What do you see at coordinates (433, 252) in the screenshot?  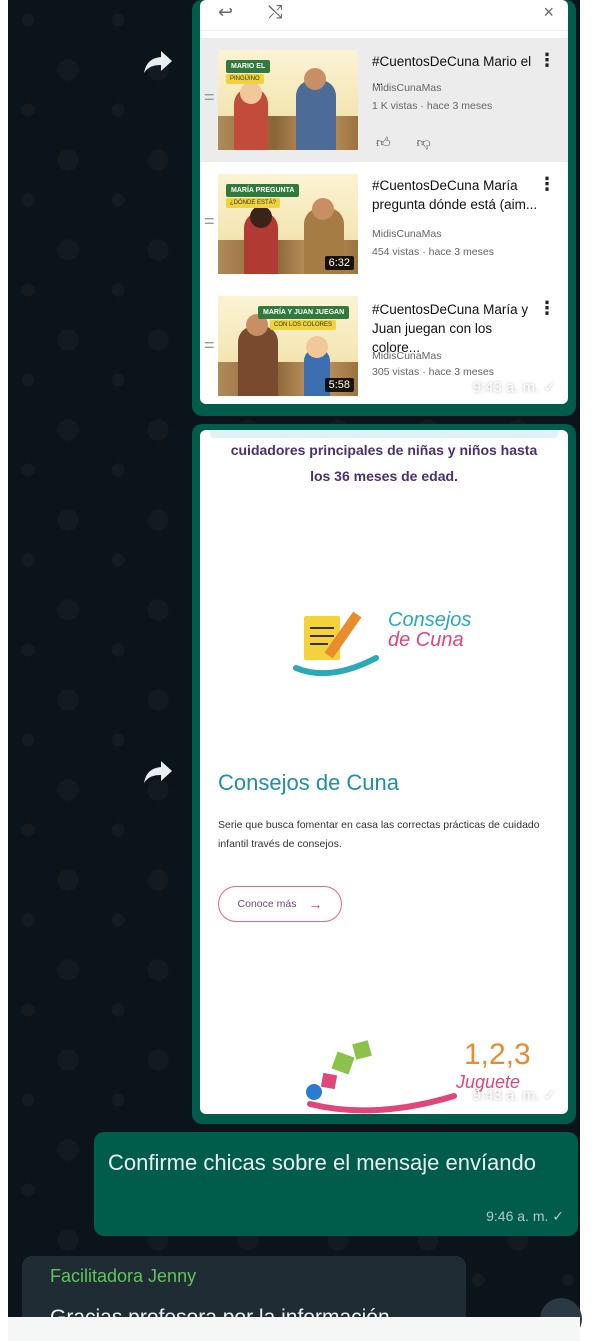 I see `video-meta: 454 vistas · hace 3 meses` at bounding box center [433, 252].